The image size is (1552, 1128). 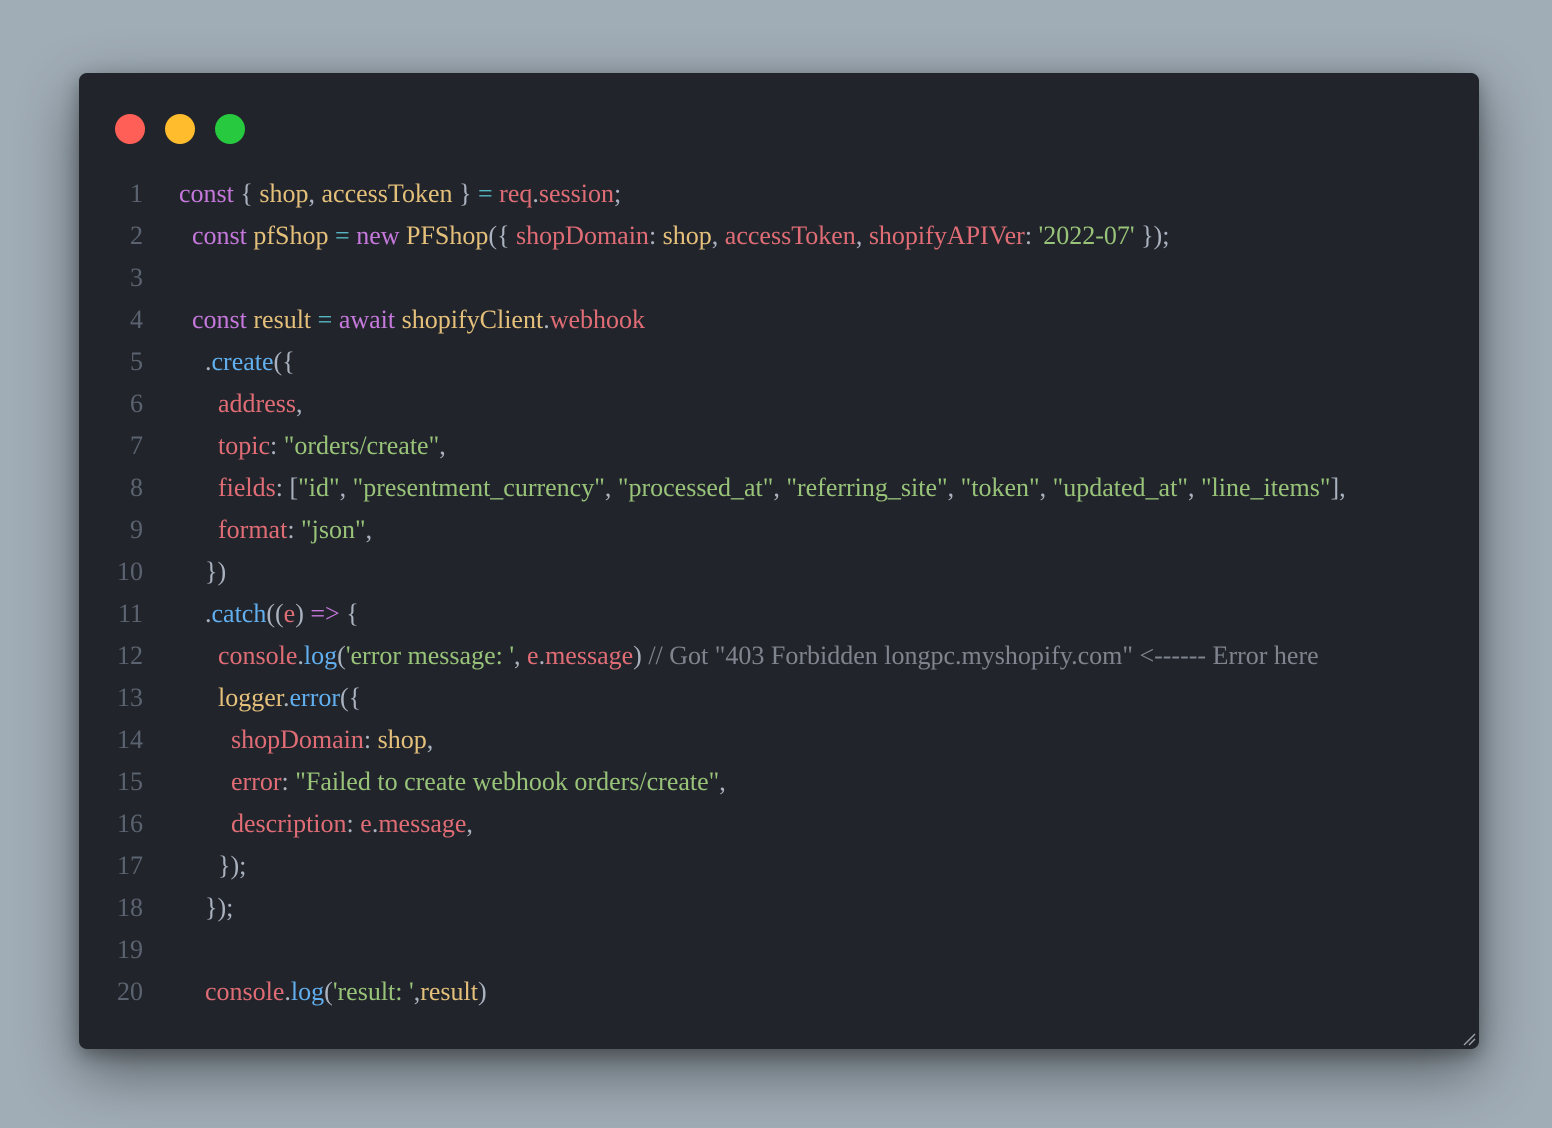 I want to click on code-token: "processed_at", so click(x=695, y=487).